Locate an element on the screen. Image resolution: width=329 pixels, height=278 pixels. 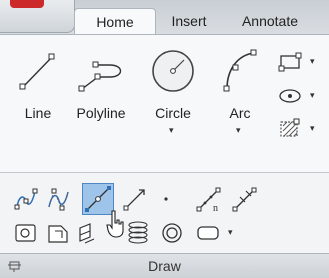
line-label: Line is located at coordinates (38, 113).